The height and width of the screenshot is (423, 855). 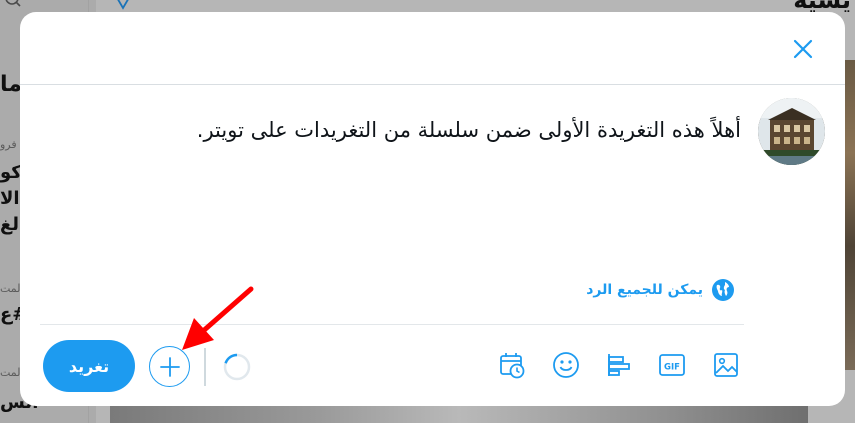 What do you see at coordinates (672, 368) in the screenshot?
I see `gif-label: GIF` at bounding box center [672, 368].